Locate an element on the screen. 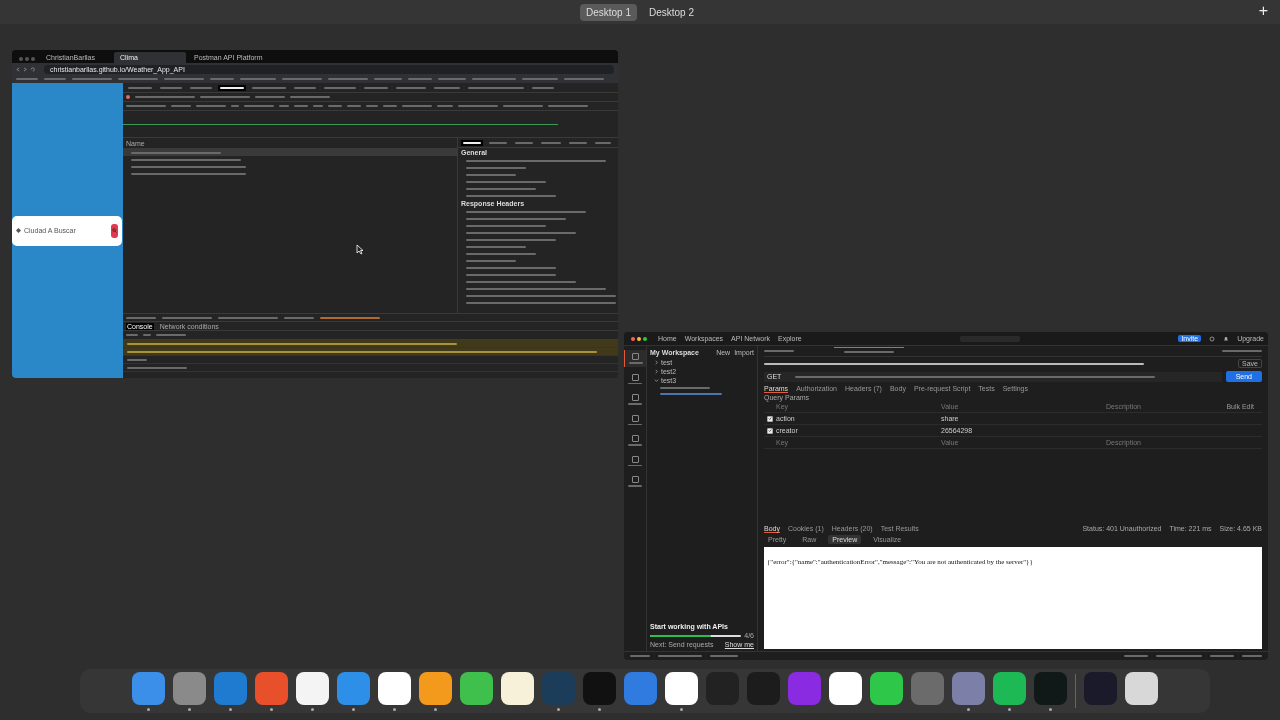 The image size is (1280, 720). detail-tab is located at coordinates (472, 142).